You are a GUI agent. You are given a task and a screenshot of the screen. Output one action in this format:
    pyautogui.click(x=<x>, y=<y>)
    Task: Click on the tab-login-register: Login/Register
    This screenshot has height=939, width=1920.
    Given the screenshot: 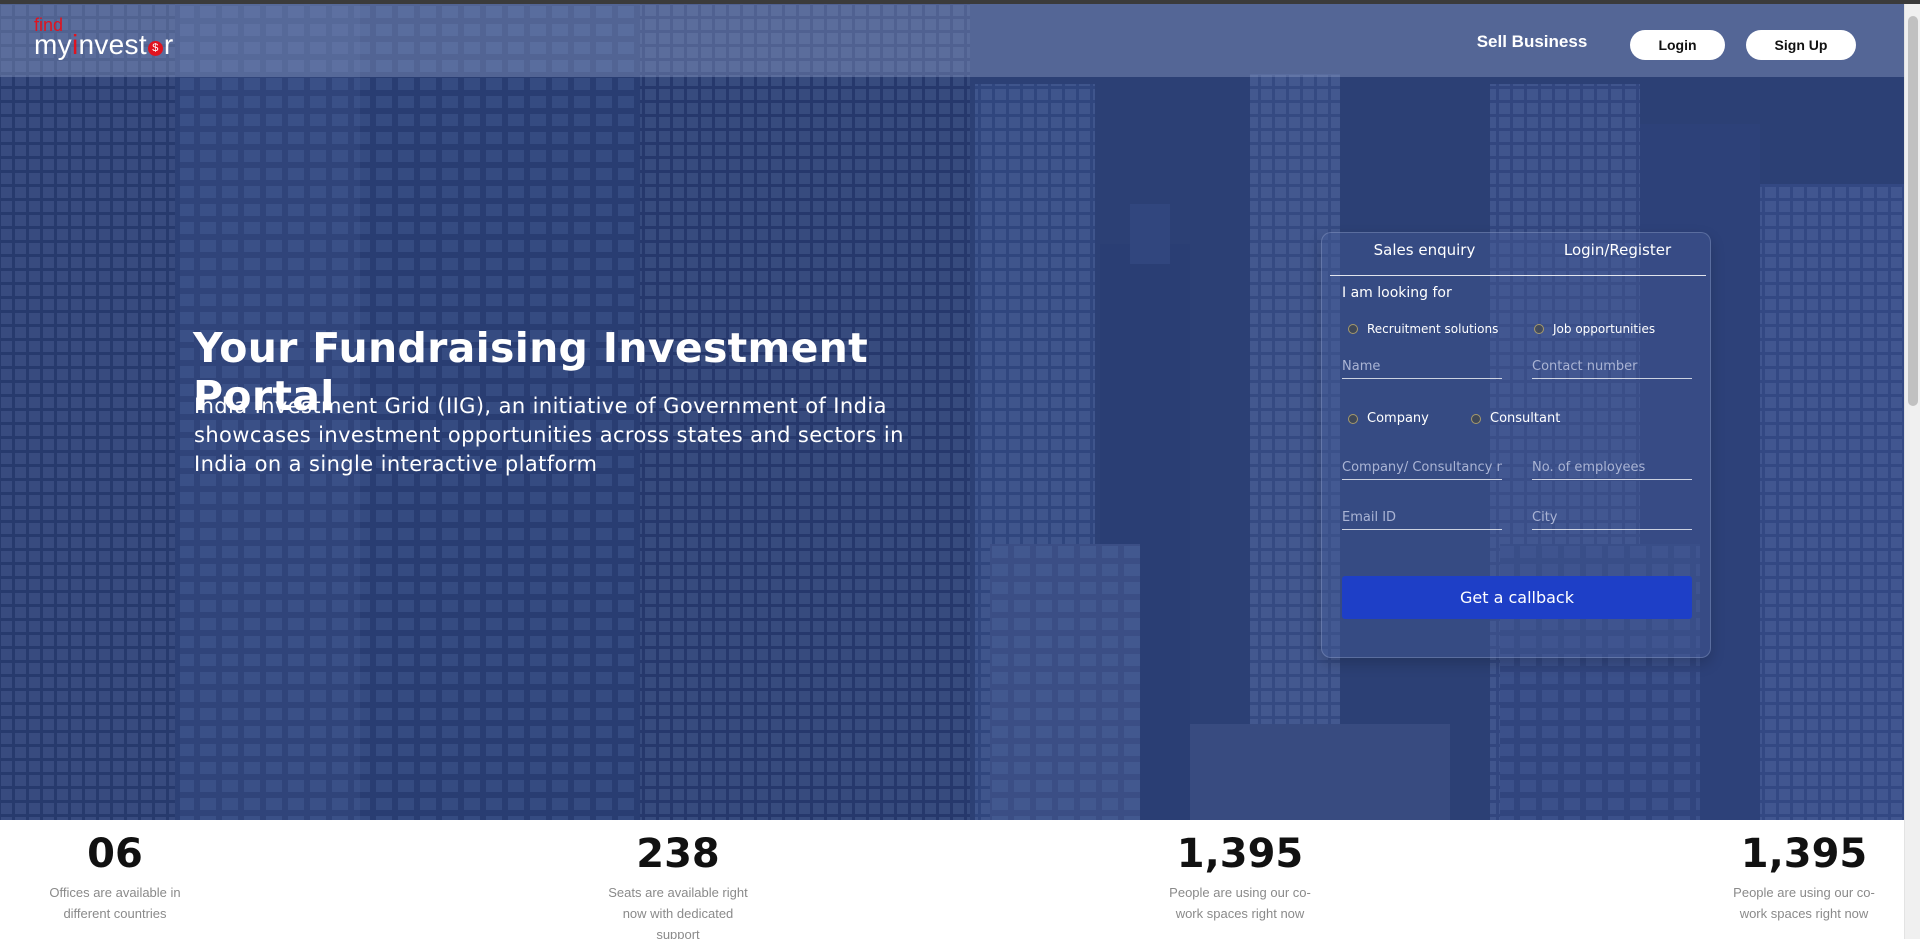 What is the action you would take?
    pyautogui.click(x=1617, y=250)
    